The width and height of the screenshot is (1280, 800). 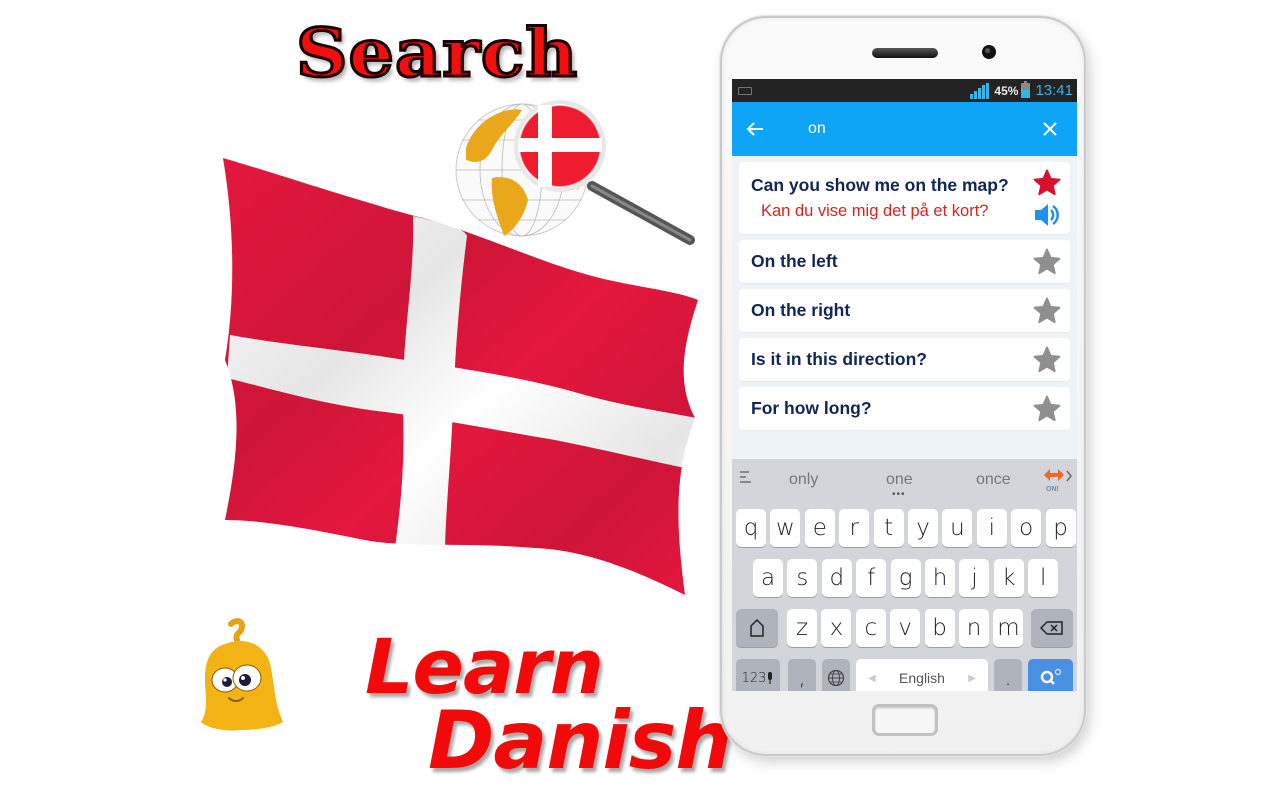 I want to click on key-g: g, so click(x=905, y=578).